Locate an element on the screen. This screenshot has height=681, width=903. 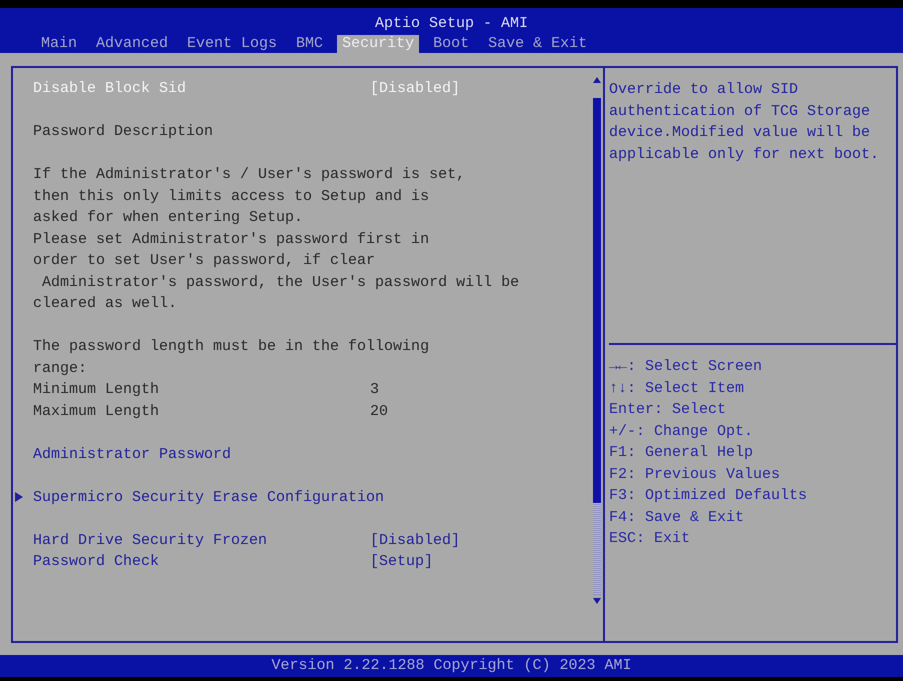
submenu-arrow-icon is located at coordinates (19, 497).